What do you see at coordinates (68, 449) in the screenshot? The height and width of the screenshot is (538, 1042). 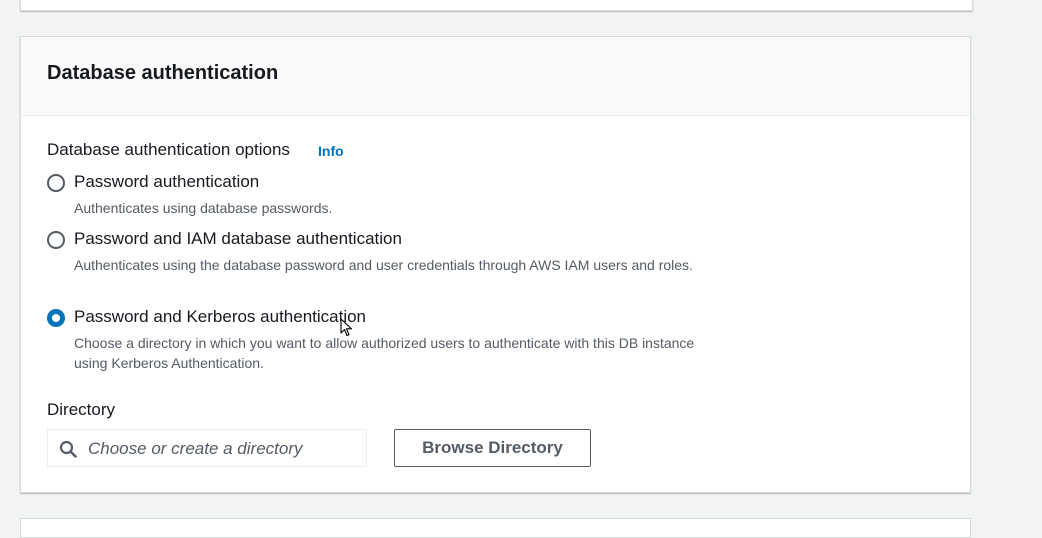 I see `search-icon` at bounding box center [68, 449].